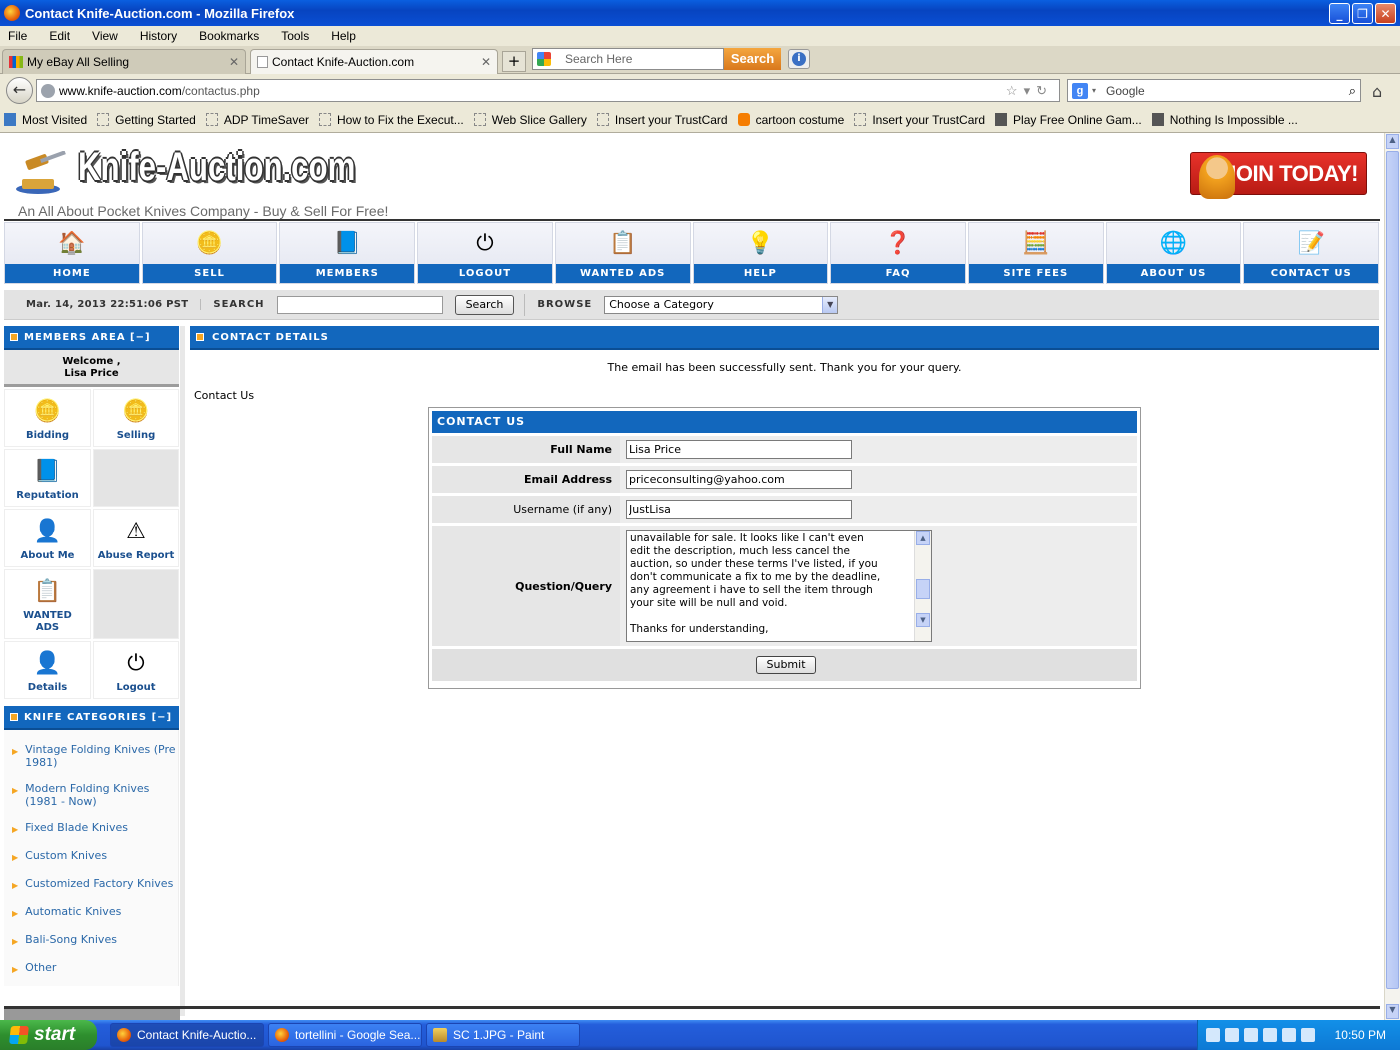  What do you see at coordinates (91, 832) in the screenshot?
I see `category-link: ▶ Fixed Blade Knives` at bounding box center [91, 832].